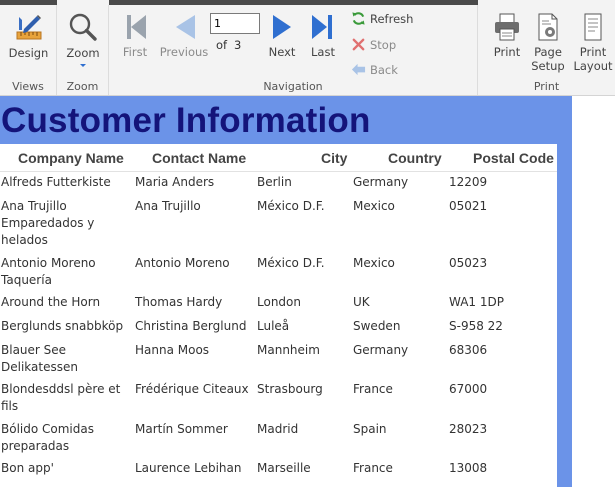  Describe the element at coordinates (83, 53) in the screenshot. I see `zoom-label: Zoom` at that location.